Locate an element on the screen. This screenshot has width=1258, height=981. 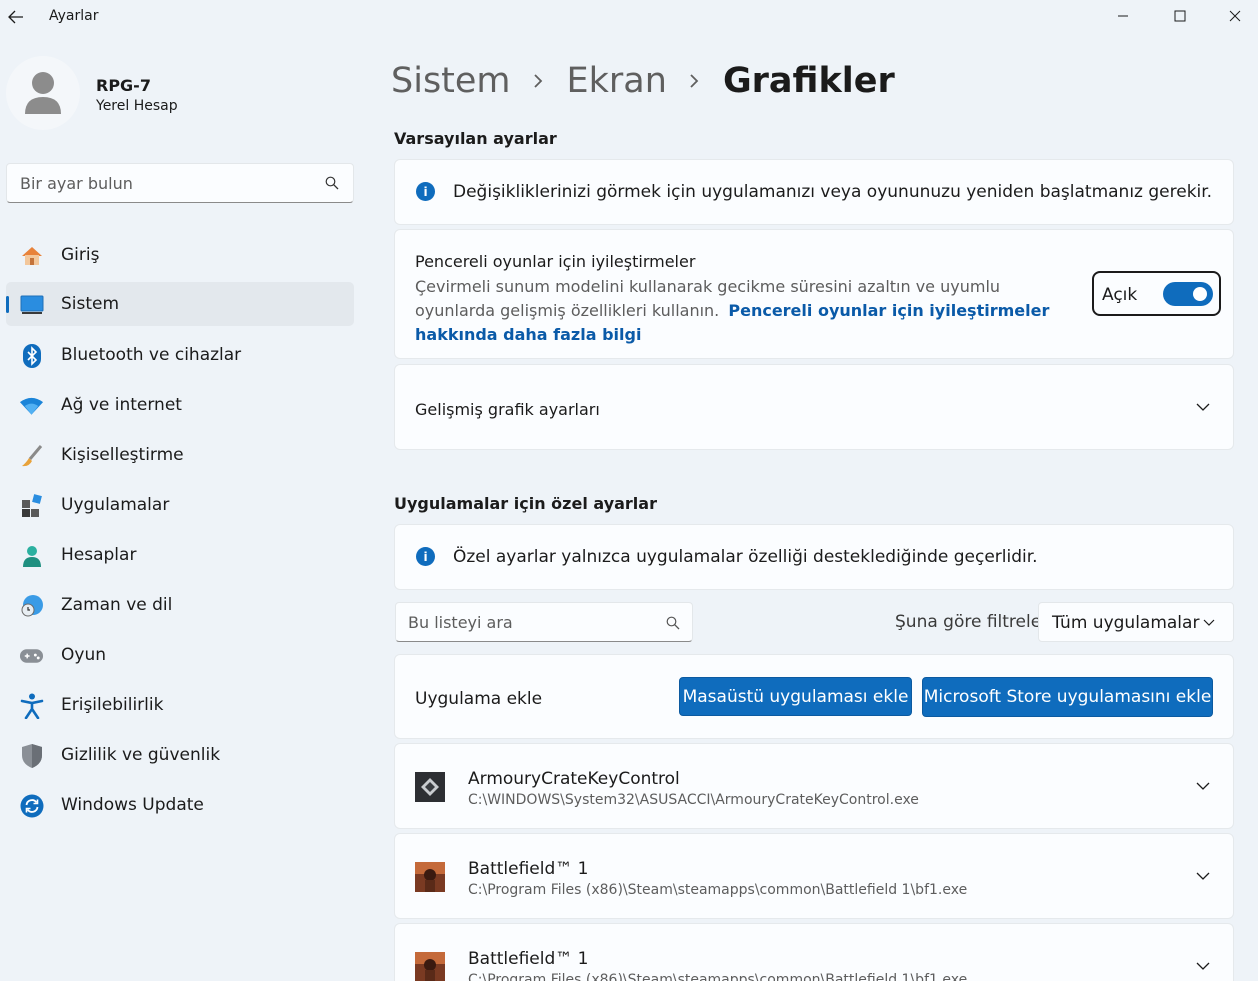
sidebar-item-label: Hesaplar is located at coordinates (99, 555).